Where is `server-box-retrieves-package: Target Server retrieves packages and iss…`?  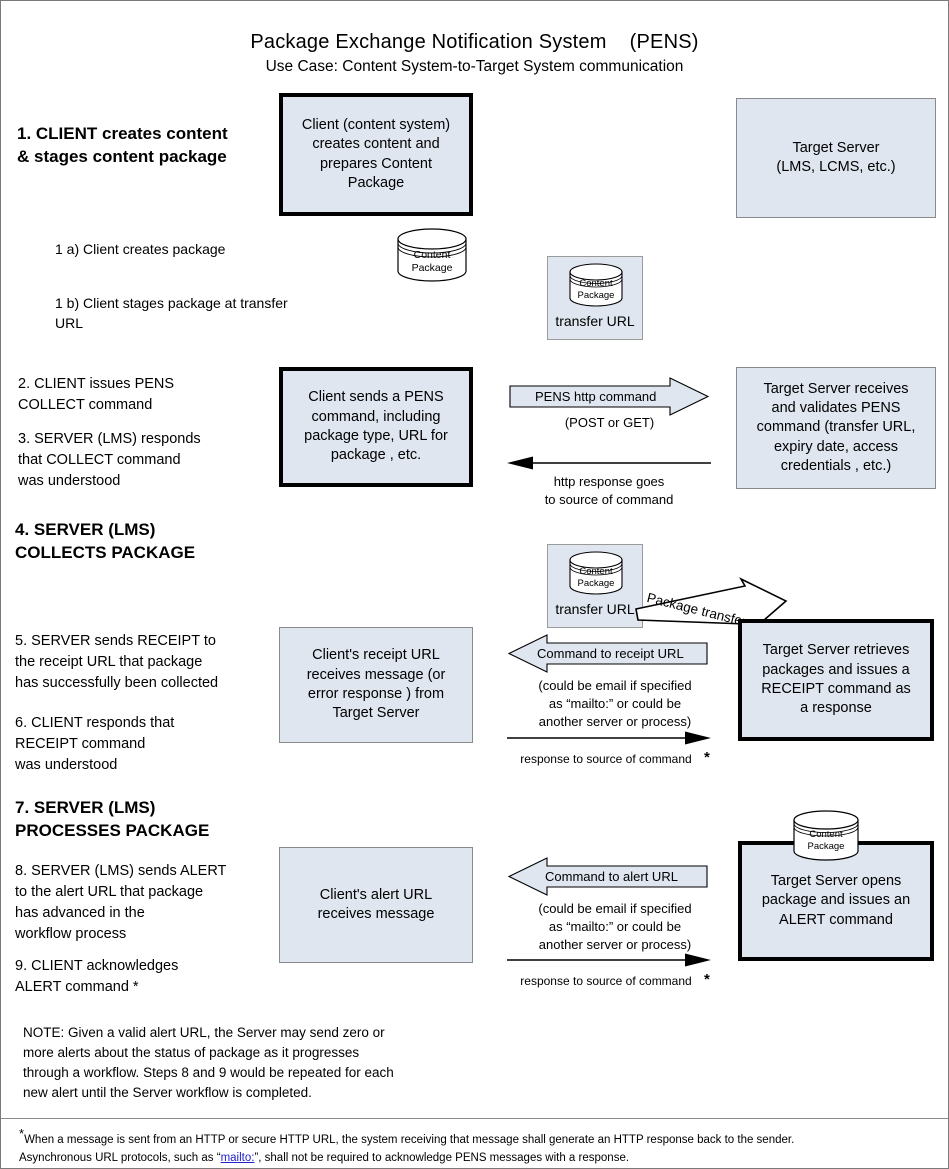
server-box-retrieves-package: Target Server retrieves packages and iss… is located at coordinates (836, 680).